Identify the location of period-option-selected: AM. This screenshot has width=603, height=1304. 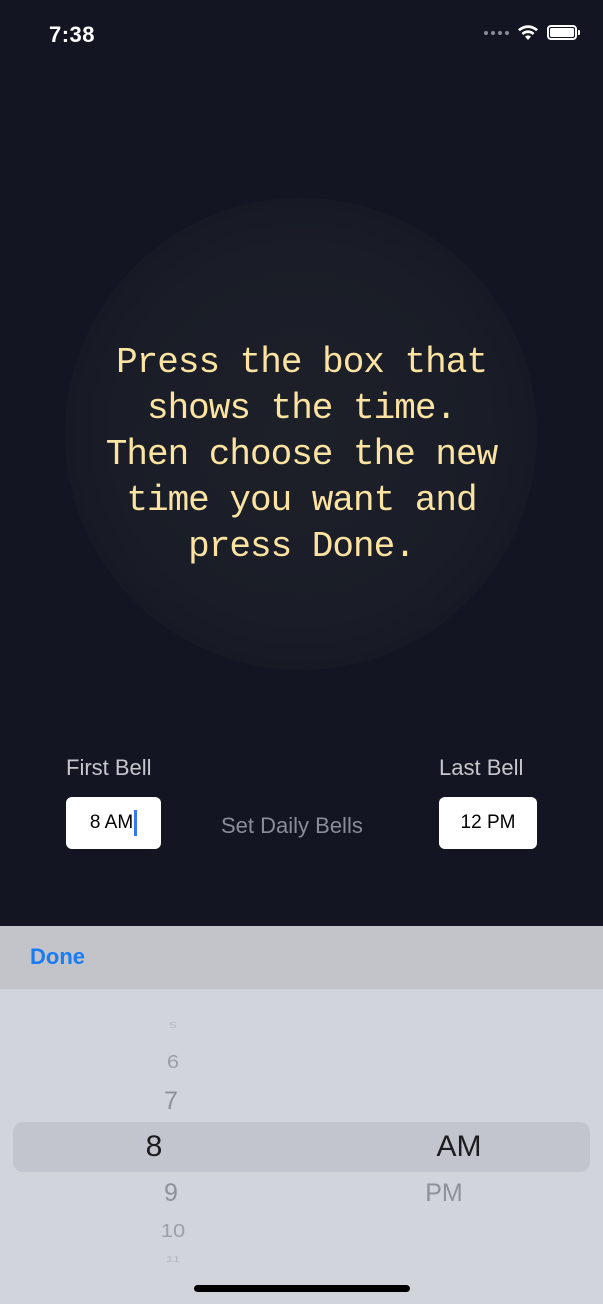
(459, 1147).